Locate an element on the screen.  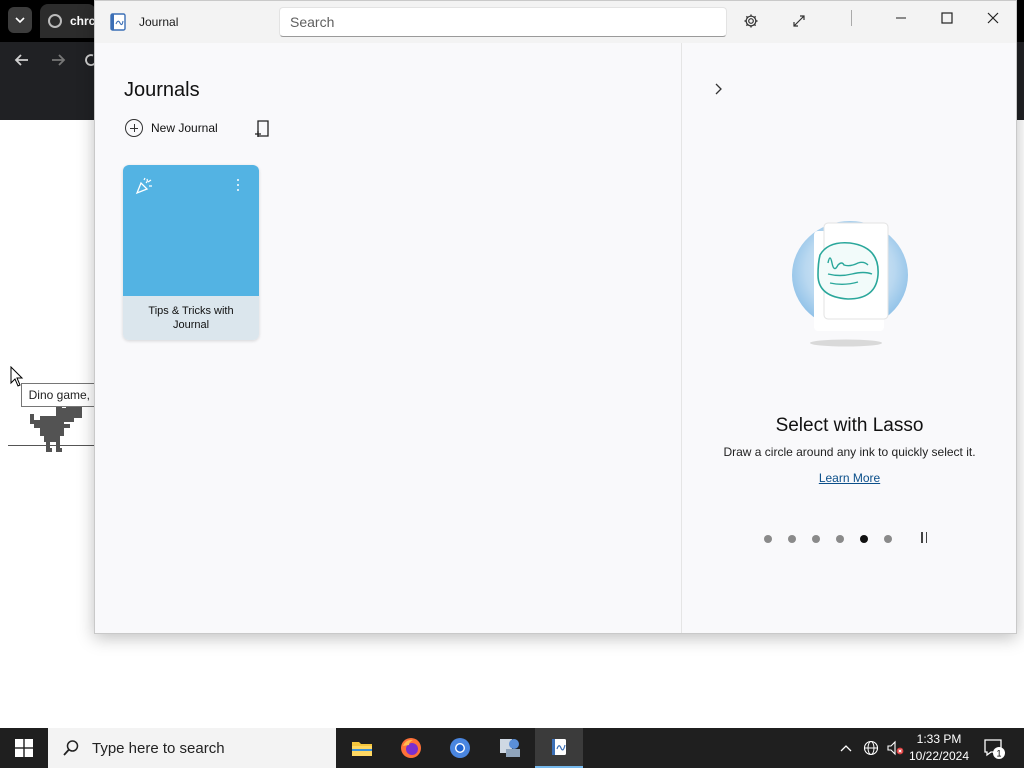
add-circle-icon is located at coordinates (134, 128).